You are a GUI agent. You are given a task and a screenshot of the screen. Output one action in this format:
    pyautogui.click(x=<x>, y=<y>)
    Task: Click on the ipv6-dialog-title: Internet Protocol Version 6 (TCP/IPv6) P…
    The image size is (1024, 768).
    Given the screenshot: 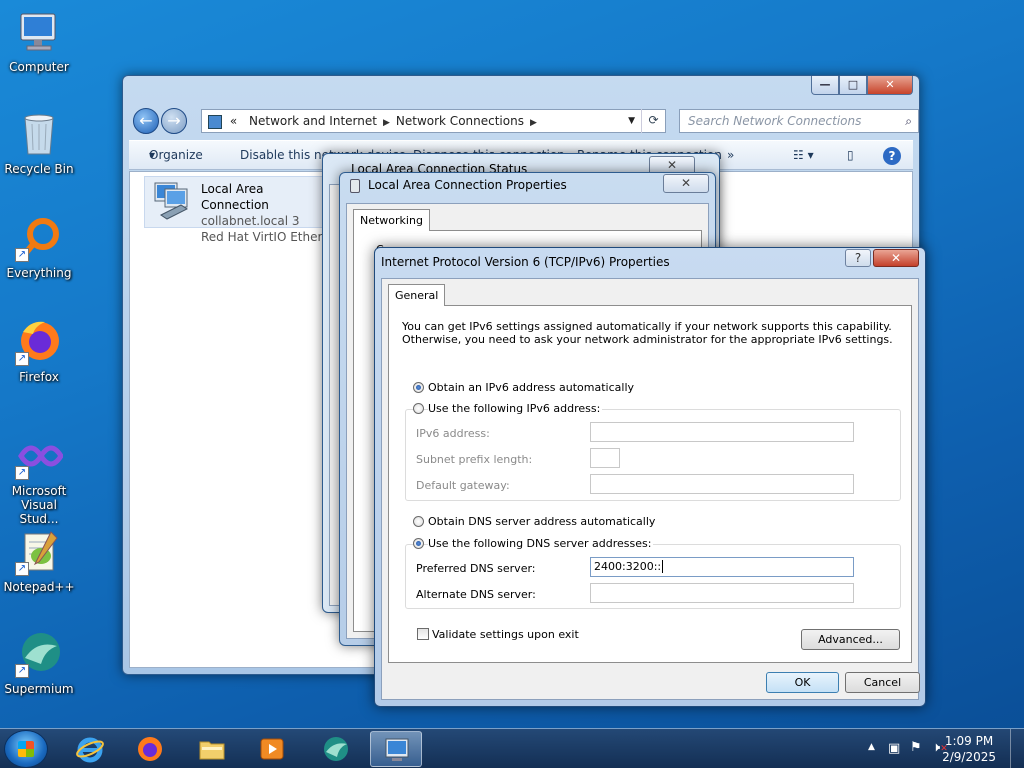 What is the action you would take?
    pyautogui.click(x=525, y=262)
    